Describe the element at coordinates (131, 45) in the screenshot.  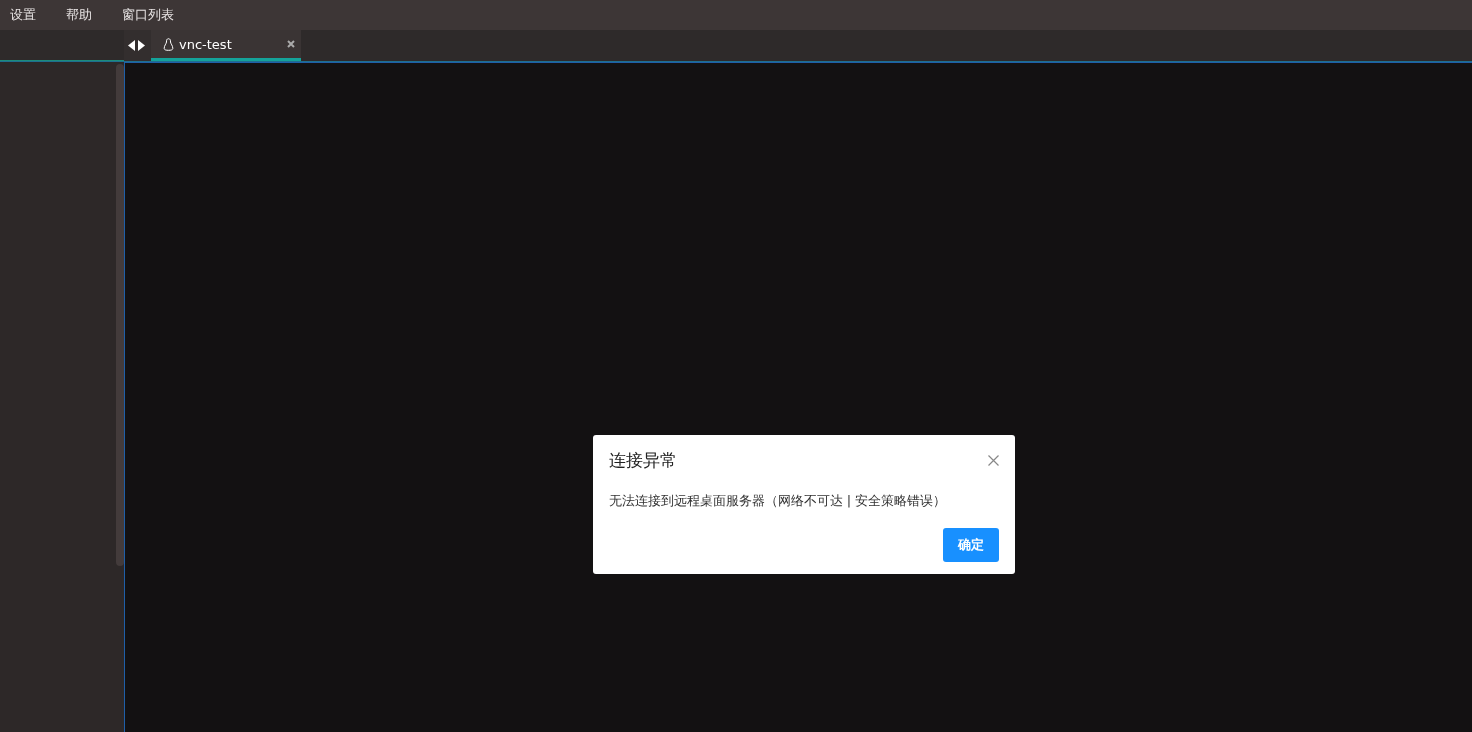
I see `left-arrow-icon` at that location.